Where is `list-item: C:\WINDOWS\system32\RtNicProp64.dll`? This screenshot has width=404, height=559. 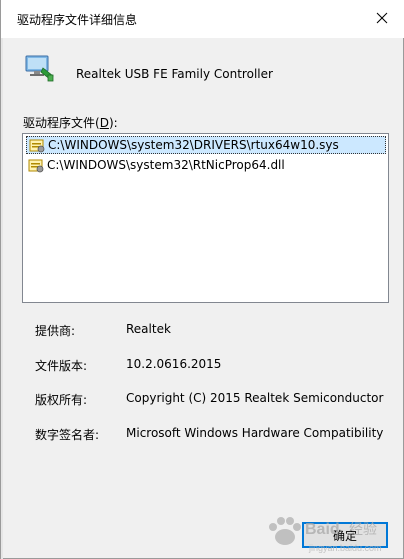 list-item: C:\WINDOWS\system32\RtNicProp64.dll is located at coordinates (206, 165).